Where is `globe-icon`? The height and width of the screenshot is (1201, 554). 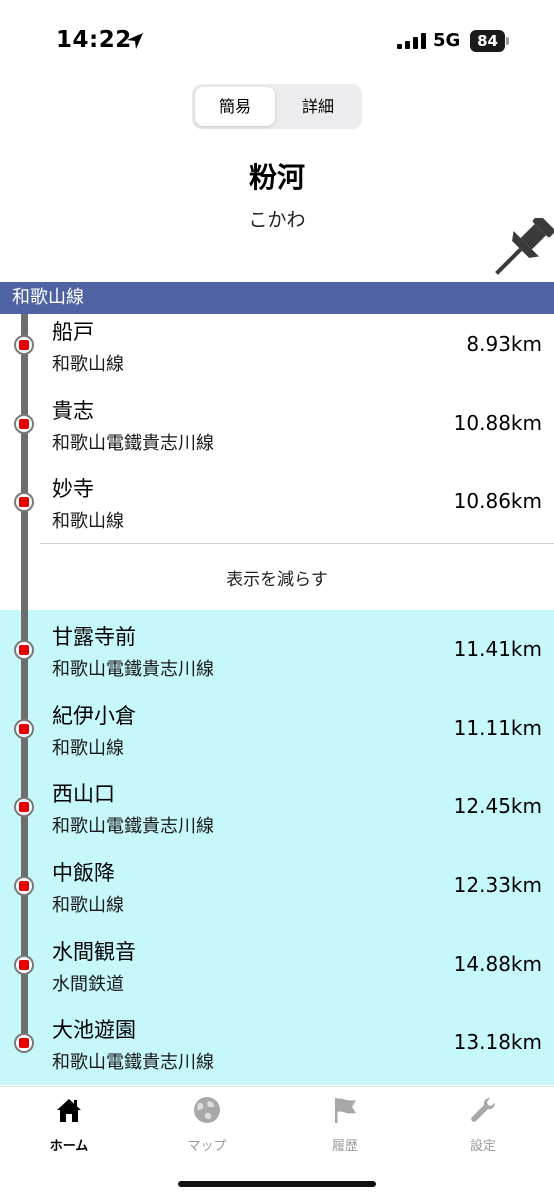
globe-icon is located at coordinates (207, 1110).